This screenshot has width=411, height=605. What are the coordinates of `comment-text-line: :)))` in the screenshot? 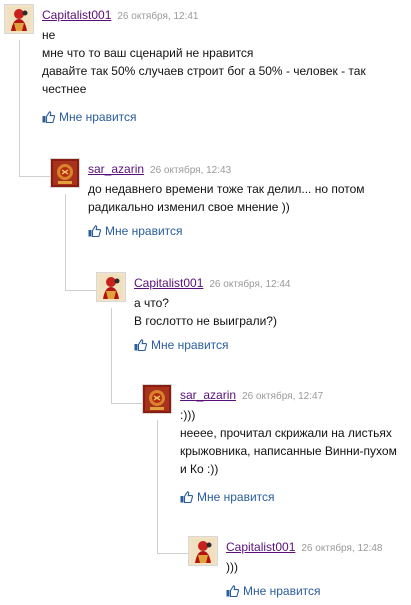 It's located at (188, 415).